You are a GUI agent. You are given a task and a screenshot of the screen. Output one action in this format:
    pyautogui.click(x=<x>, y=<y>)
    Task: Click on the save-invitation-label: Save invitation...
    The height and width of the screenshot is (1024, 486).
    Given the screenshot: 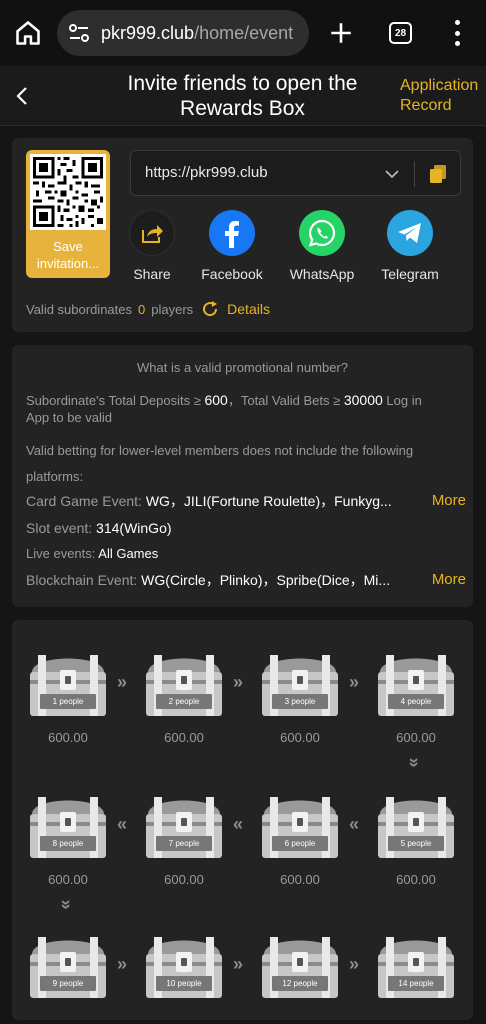 What is the action you would take?
    pyautogui.click(x=68, y=255)
    